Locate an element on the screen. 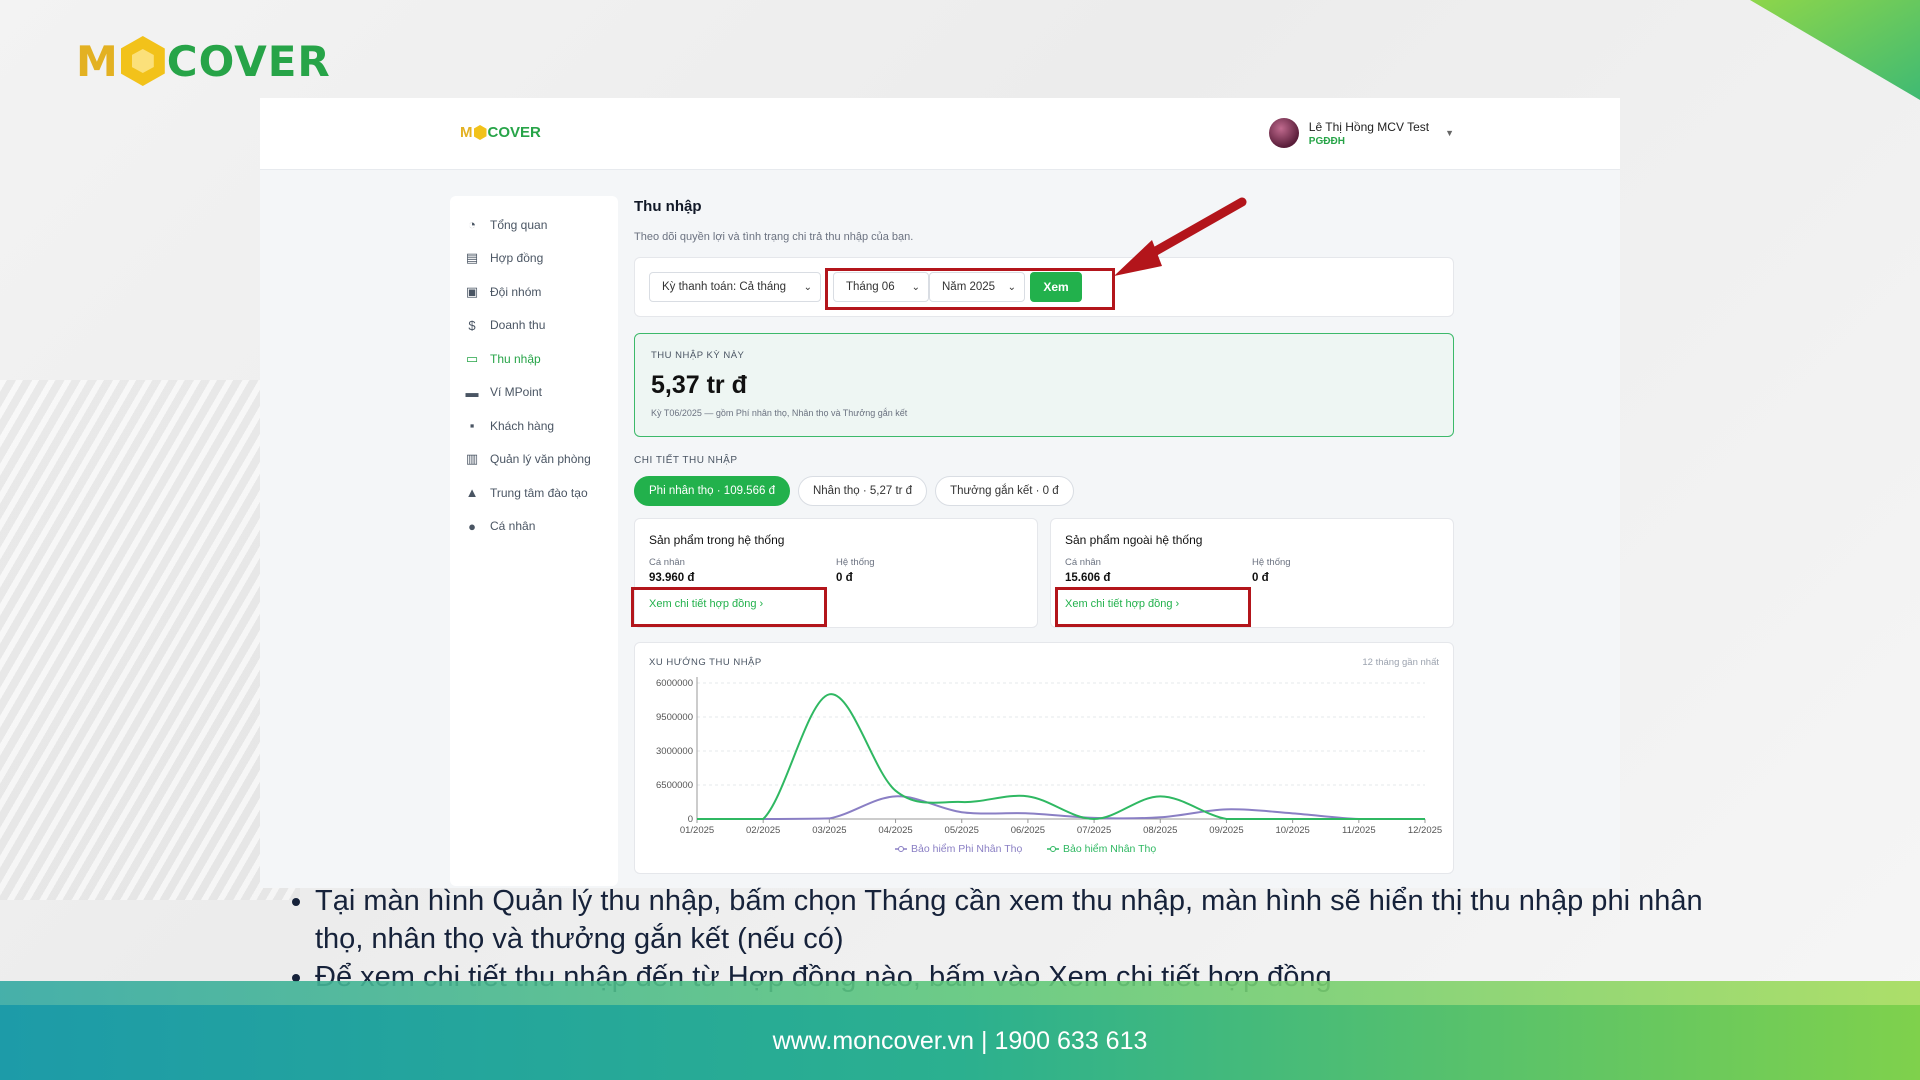 This screenshot has width=1920, height=1080. page-title: Thu nhập is located at coordinates (668, 206).